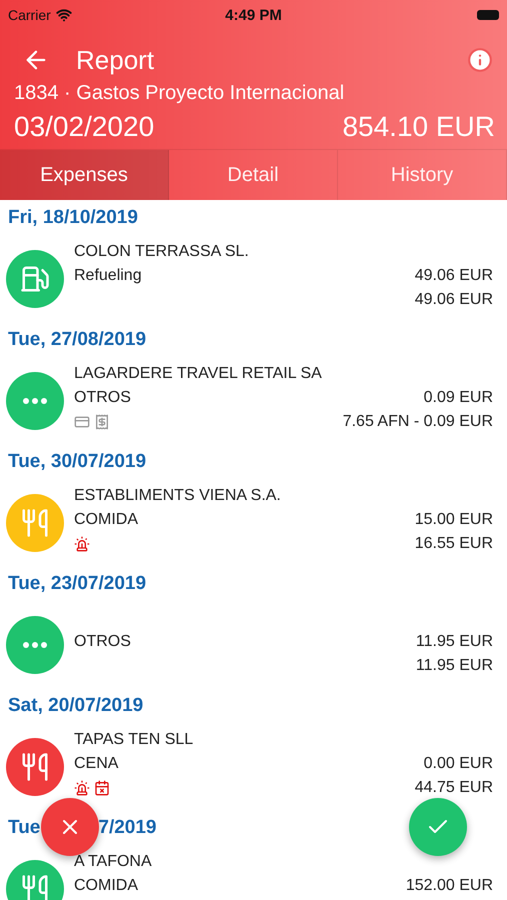 The height and width of the screenshot is (900, 507). I want to click on date-heading: Tue, 30/07/2019, so click(77, 462).